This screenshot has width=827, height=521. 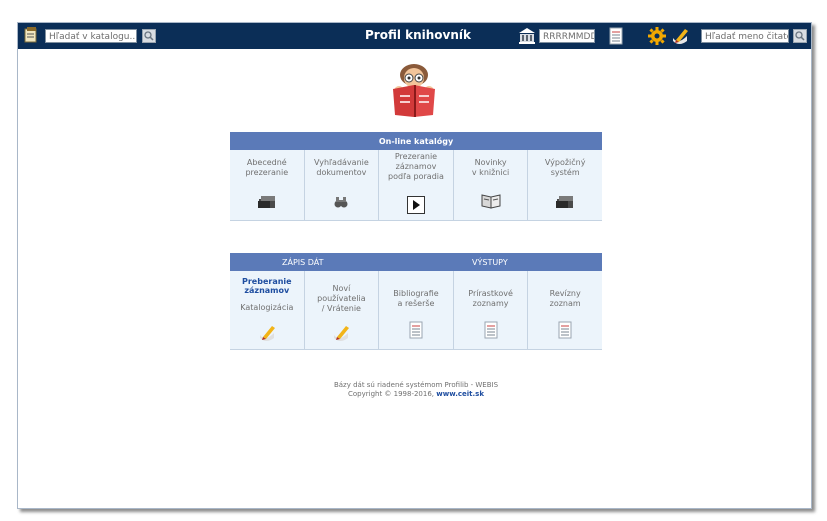 I want to click on task-item-label: Revízny zoznam, so click(x=565, y=298).